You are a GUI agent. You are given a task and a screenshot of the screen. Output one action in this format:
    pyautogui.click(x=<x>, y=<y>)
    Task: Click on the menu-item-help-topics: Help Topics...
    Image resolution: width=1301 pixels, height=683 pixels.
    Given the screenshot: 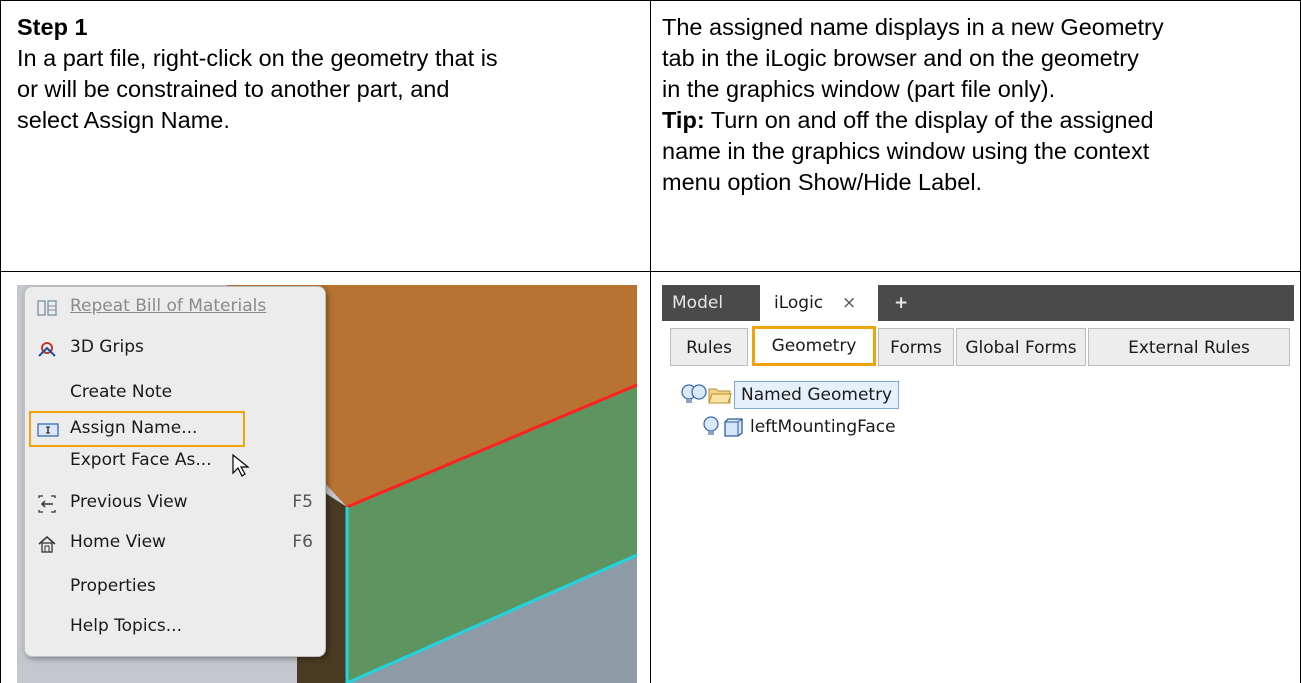 What is the action you would take?
    pyautogui.click(x=175, y=626)
    